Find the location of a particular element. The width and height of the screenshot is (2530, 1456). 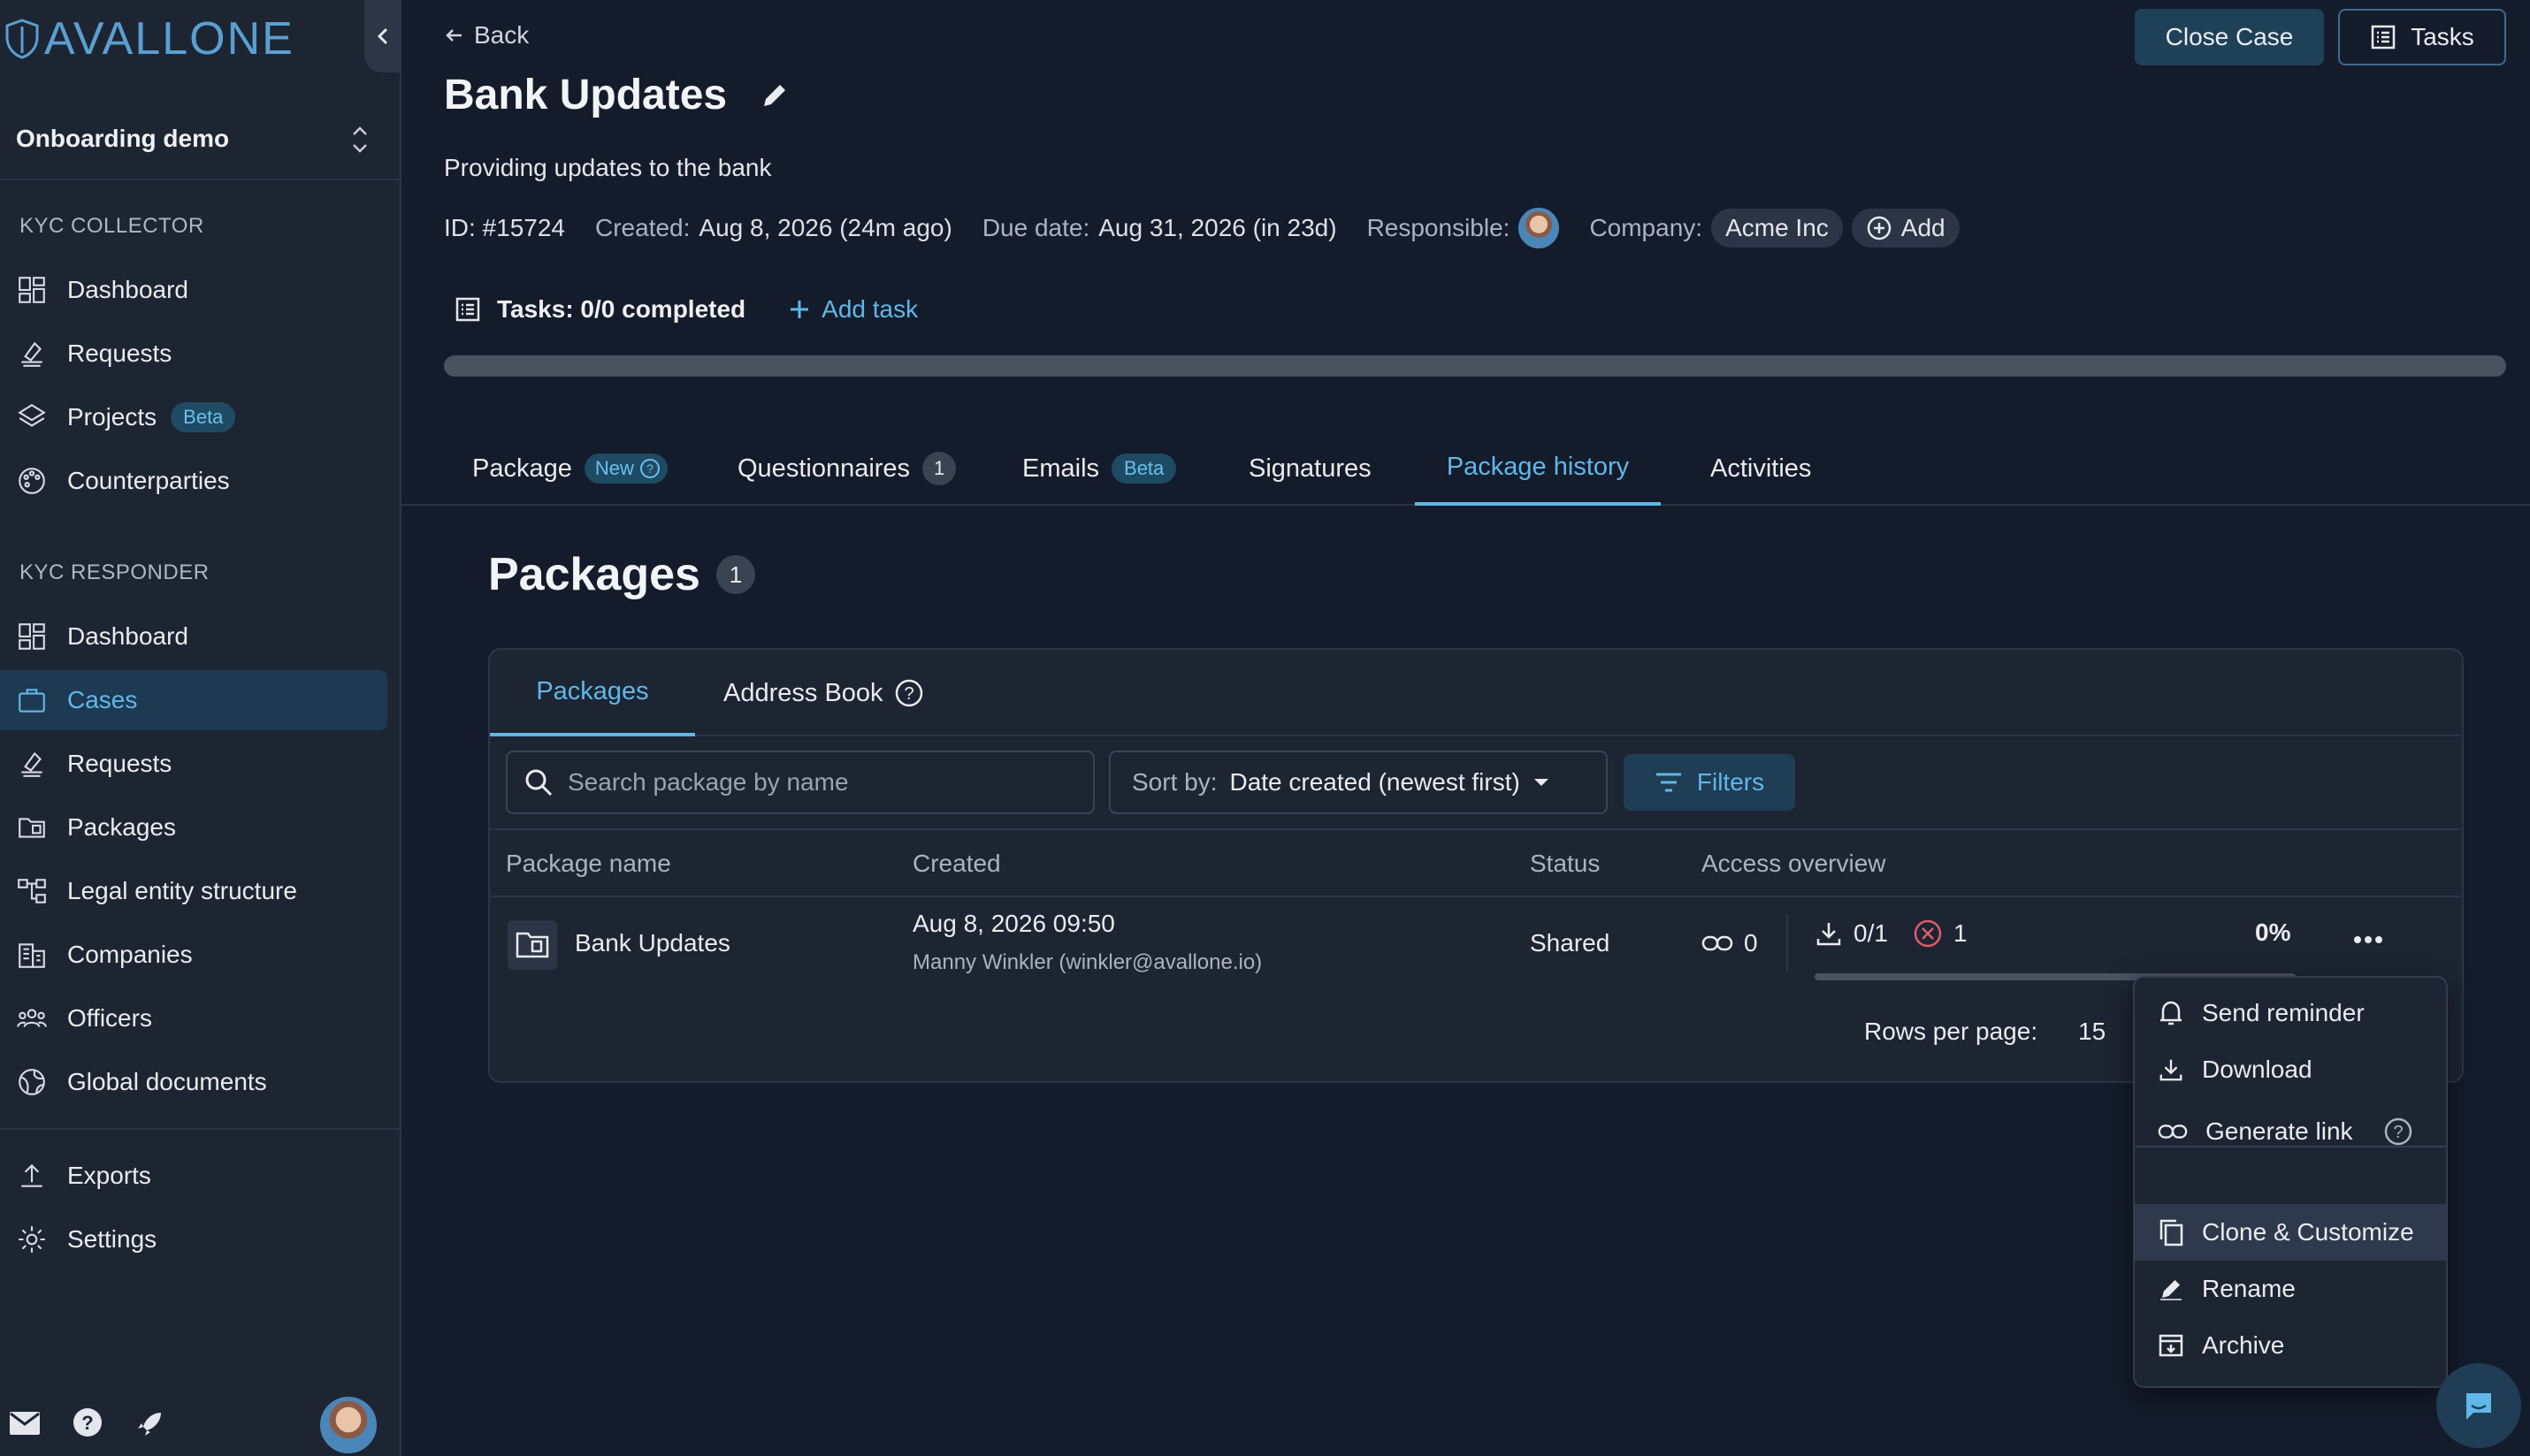

tab-label: Activities is located at coordinates (1761, 469).